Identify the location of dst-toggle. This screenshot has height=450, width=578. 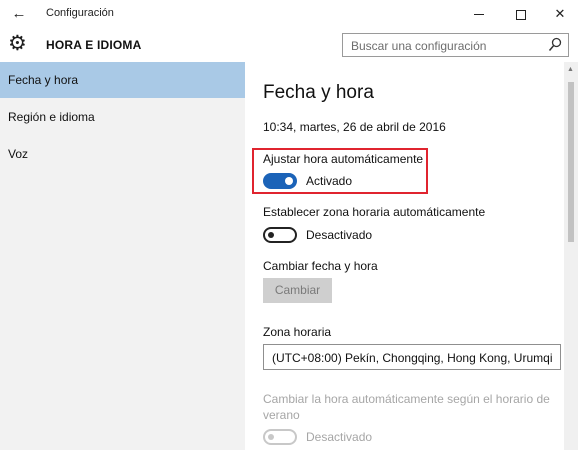
(280, 437).